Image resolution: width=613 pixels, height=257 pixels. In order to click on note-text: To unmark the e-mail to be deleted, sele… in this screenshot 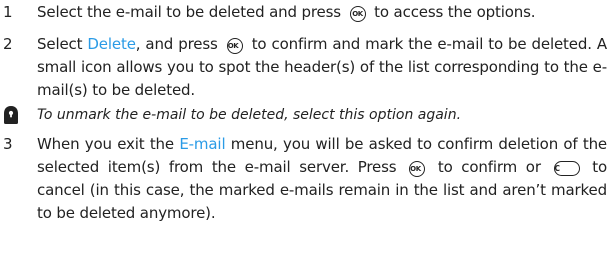, I will do `click(249, 115)`.